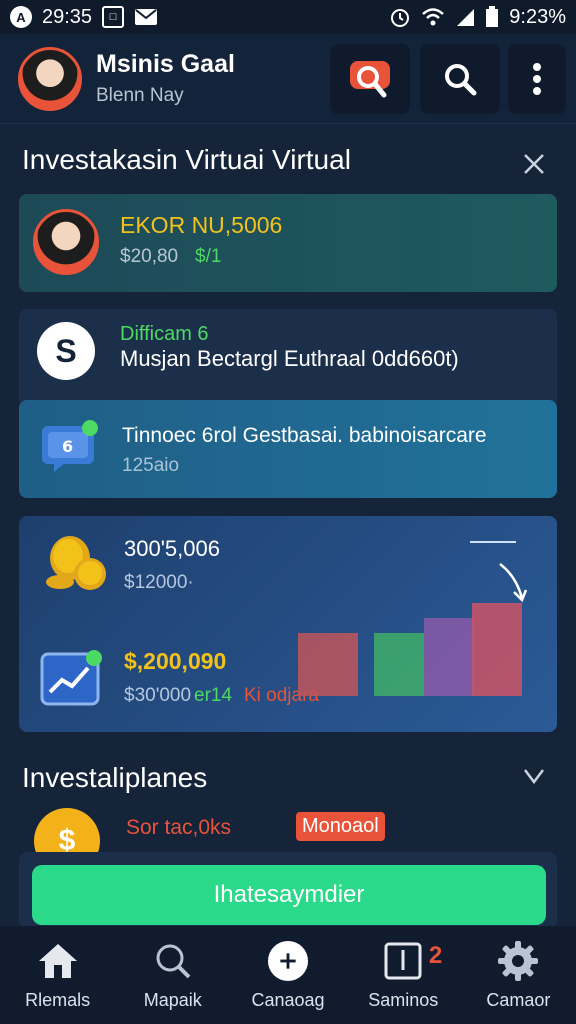 The height and width of the screenshot is (1024, 576). What do you see at coordinates (172, 999) in the screenshot?
I see `nav-label: Mapaik` at bounding box center [172, 999].